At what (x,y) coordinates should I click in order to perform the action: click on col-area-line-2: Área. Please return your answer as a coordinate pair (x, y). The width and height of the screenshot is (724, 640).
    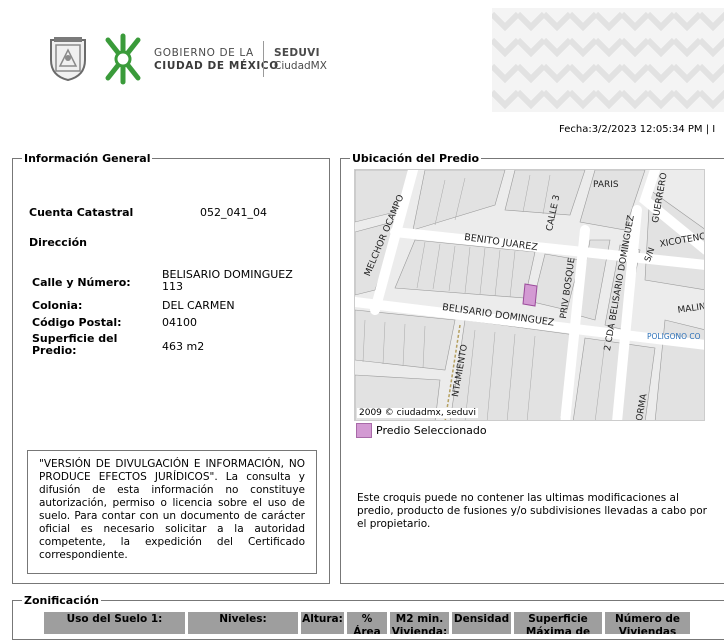
    Looking at the image, I should click on (367, 630).